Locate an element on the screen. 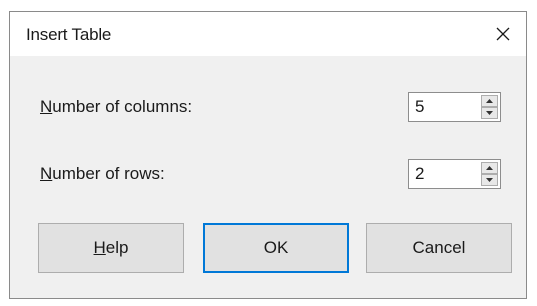  columns-label-text: umber of columns: is located at coordinates (122, 106).